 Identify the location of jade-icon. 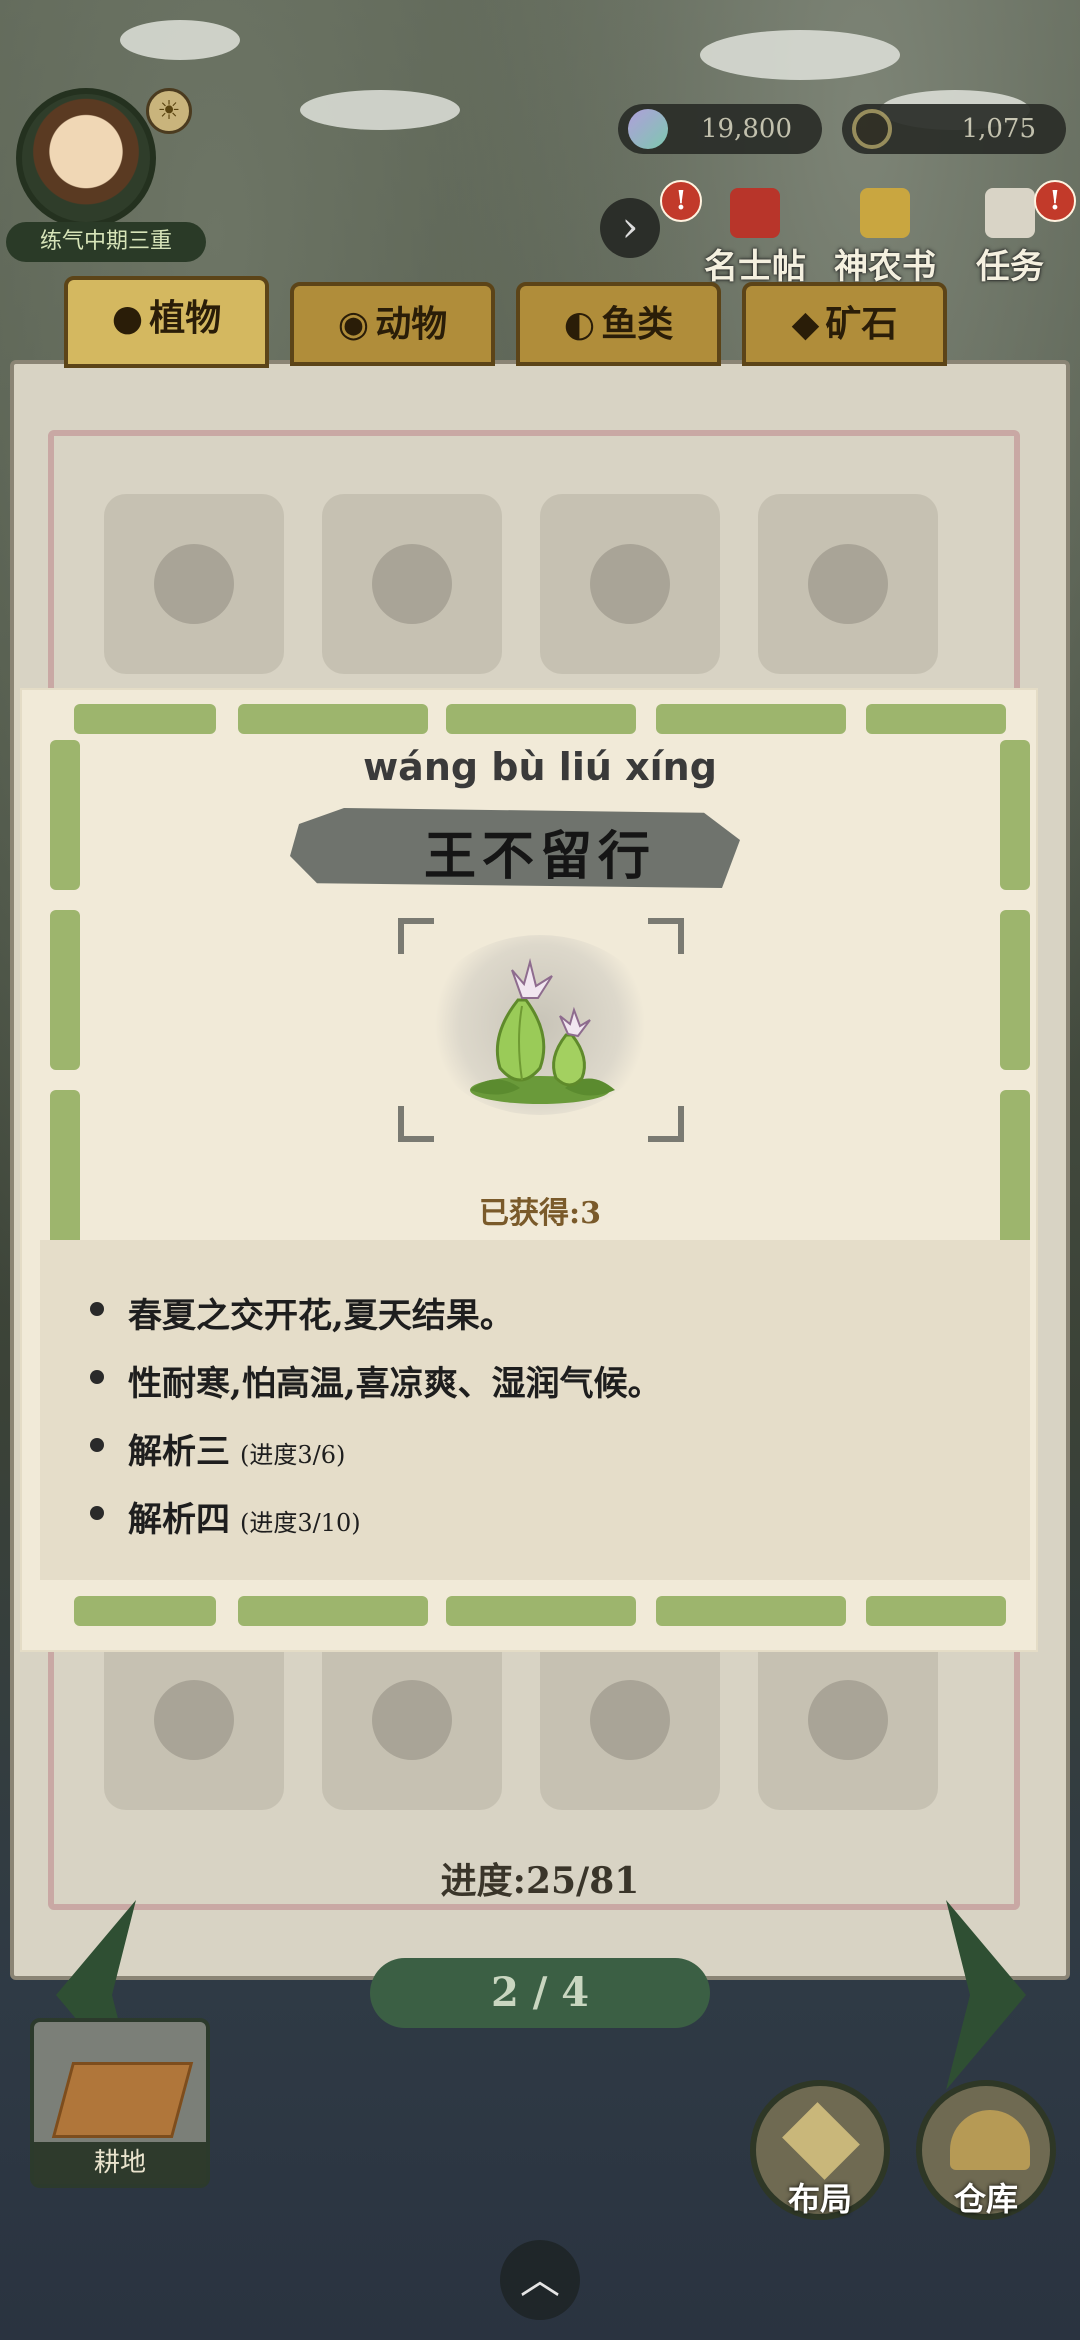
(648, 129).